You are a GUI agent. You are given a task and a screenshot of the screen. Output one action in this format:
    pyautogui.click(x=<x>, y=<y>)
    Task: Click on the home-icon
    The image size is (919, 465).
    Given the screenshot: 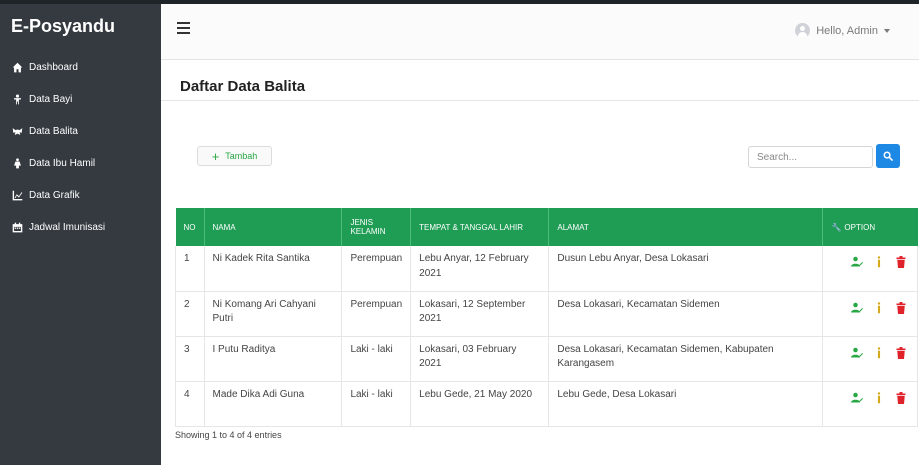 What is the action you would take?
    pyautogui.click(x=17, y=67)
    